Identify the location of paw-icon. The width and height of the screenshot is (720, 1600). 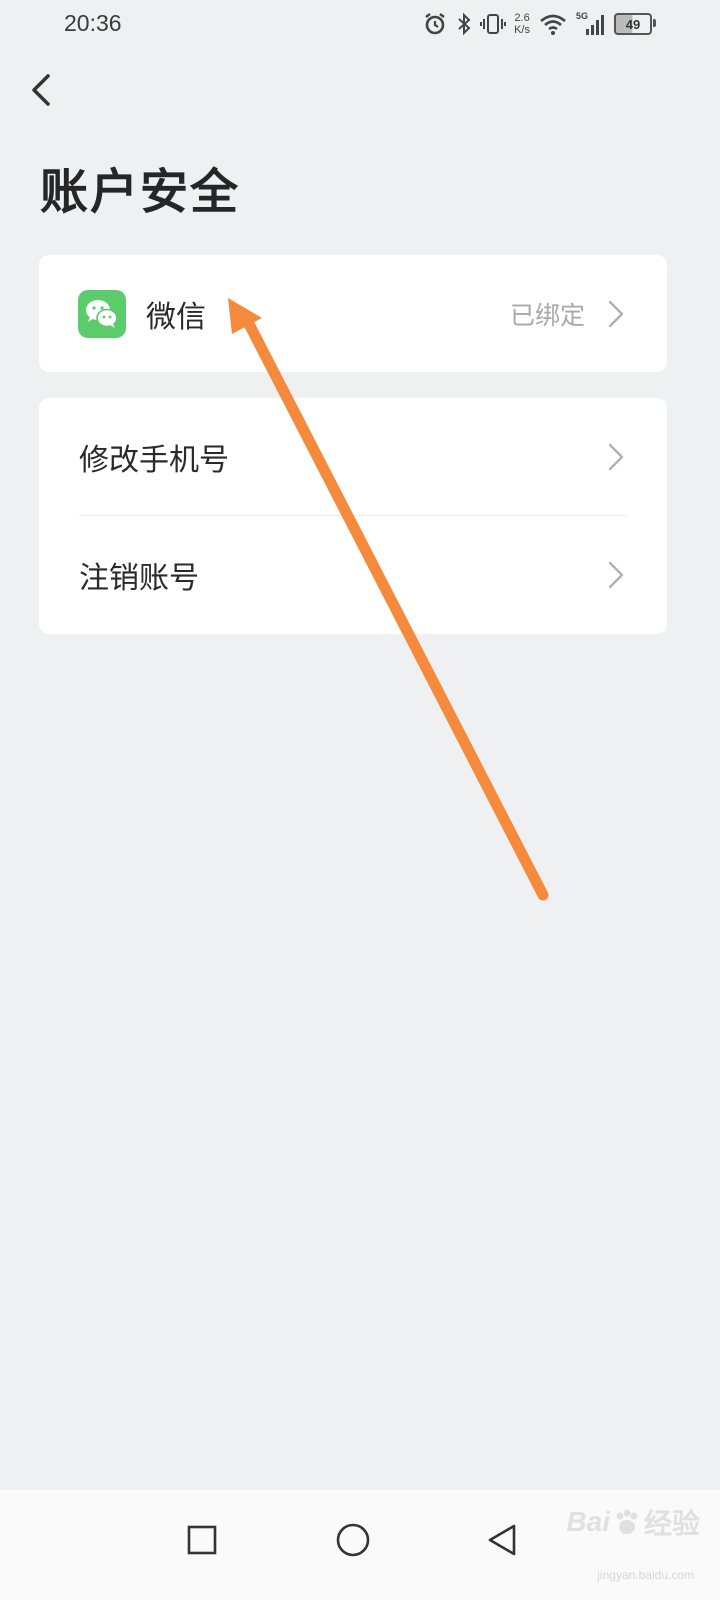
(627, 1521).